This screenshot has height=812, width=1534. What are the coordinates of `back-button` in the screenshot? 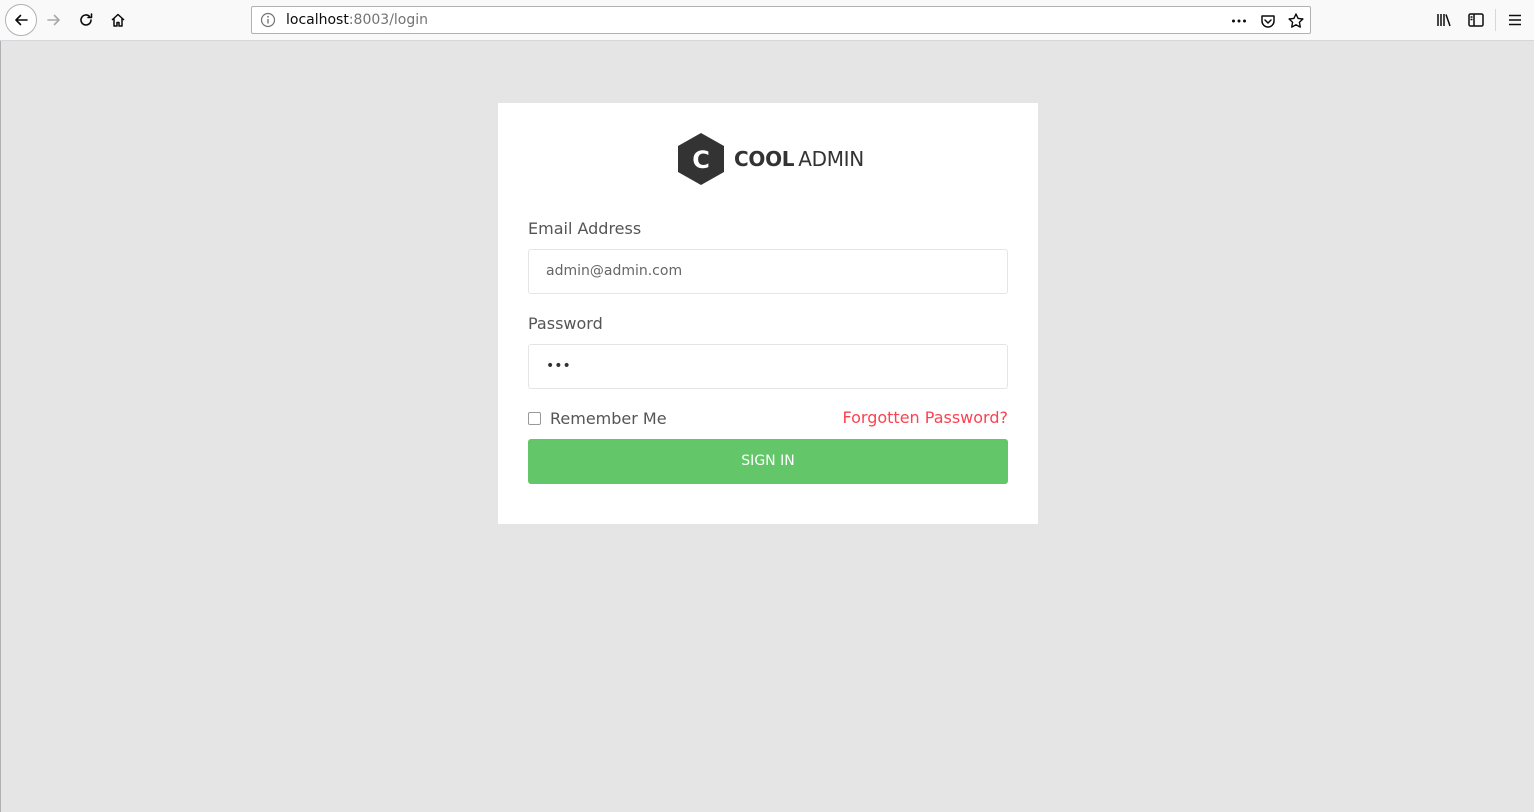 It's located at (21, 20).